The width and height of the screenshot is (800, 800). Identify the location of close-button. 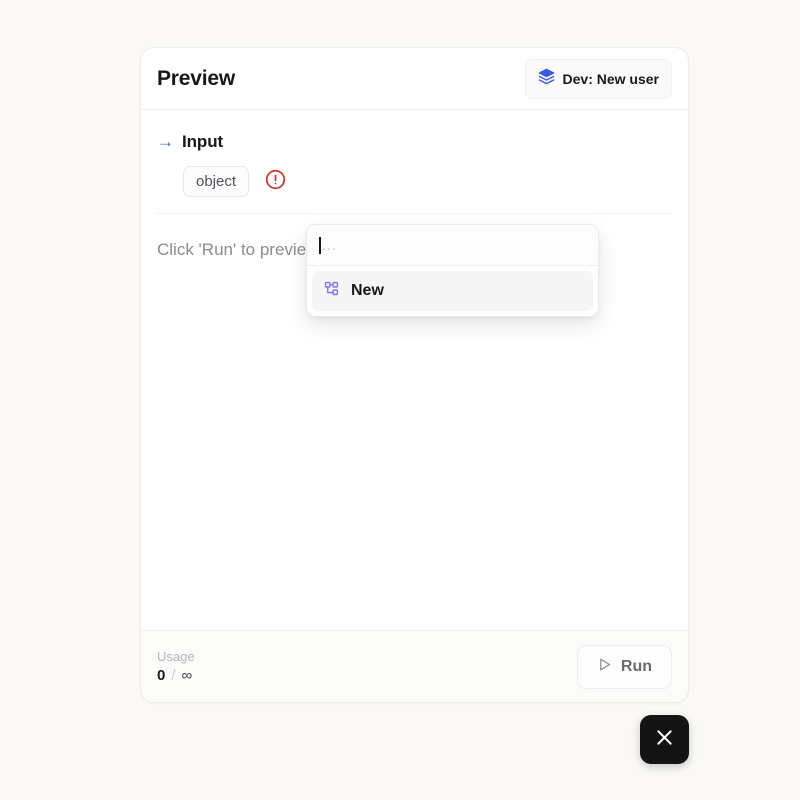
(664, 739).